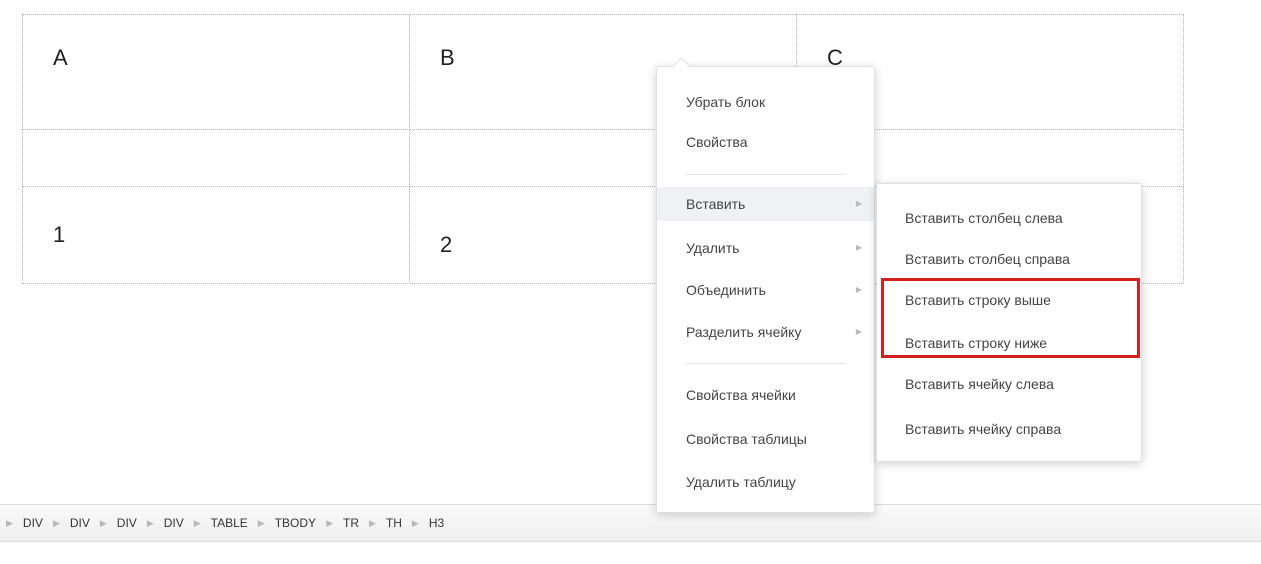 This screenshot has height=564, width=1261. Describe the element at coordinates (713, 248) in the screenshot. I see `menu-item-label: Удалить` at that location.